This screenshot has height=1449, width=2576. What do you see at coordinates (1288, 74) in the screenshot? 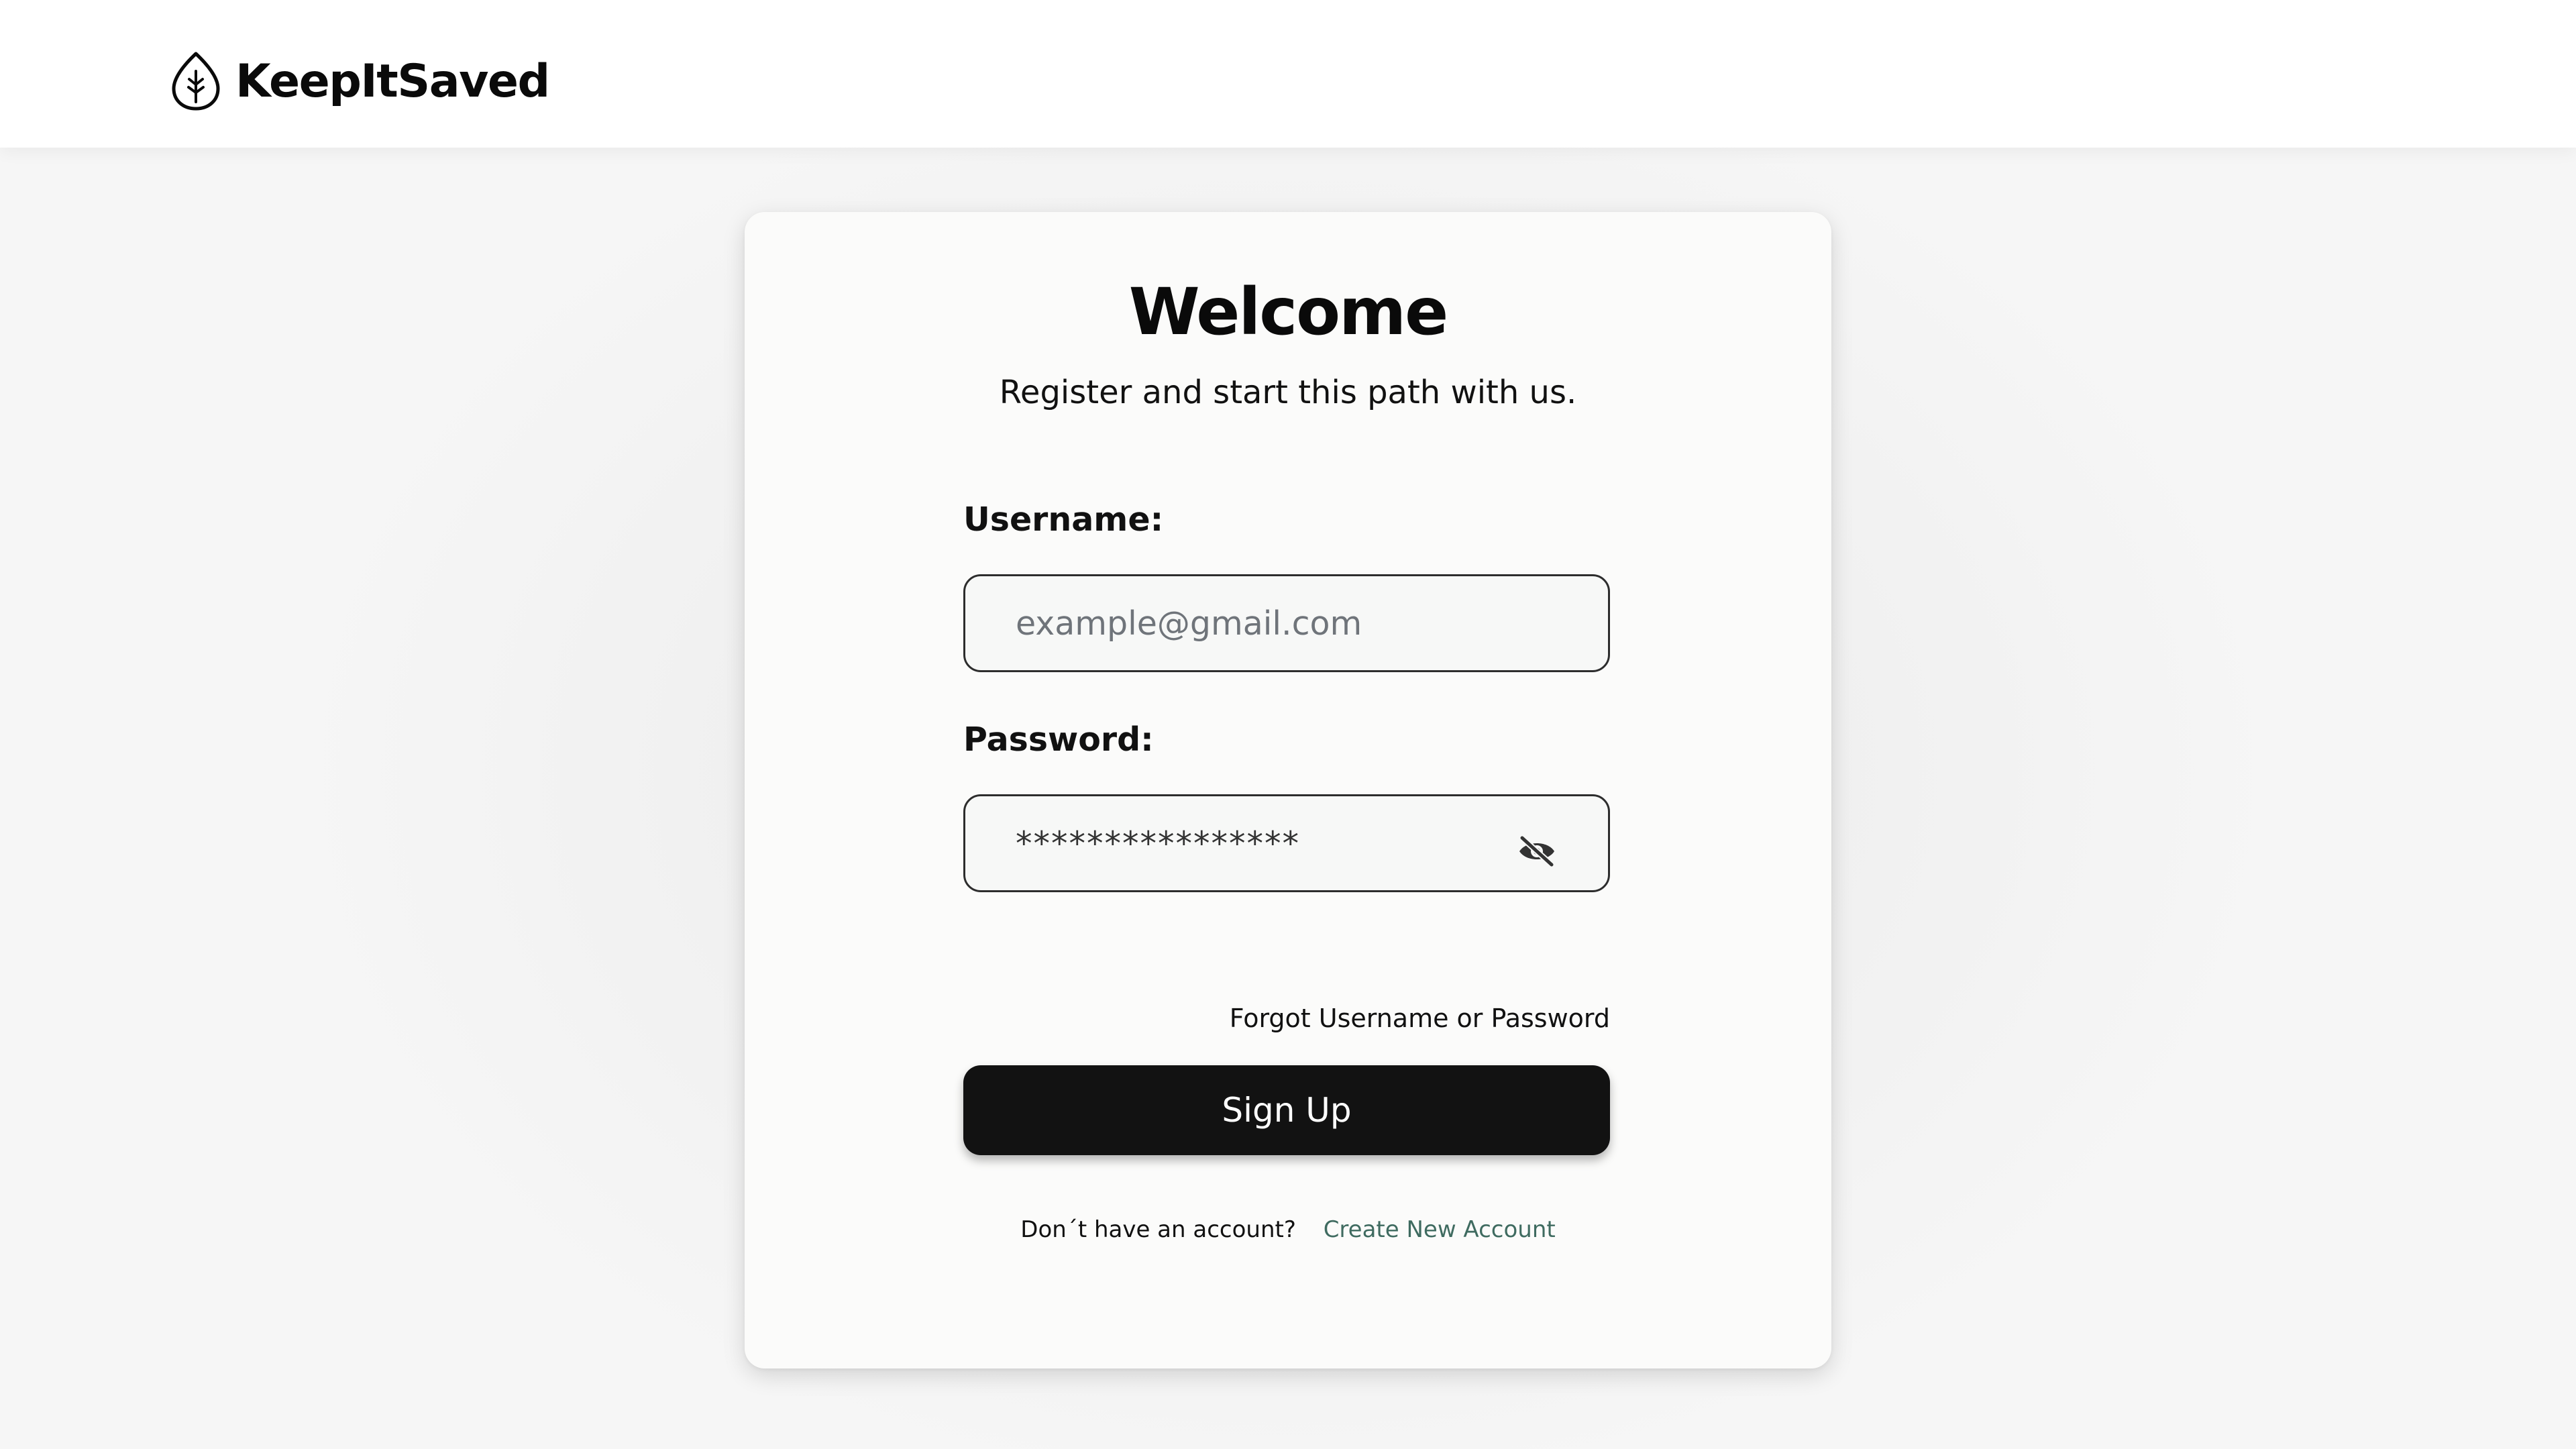
I see `top-bar: KeepItSaved` at bounding box center [1288, 74].